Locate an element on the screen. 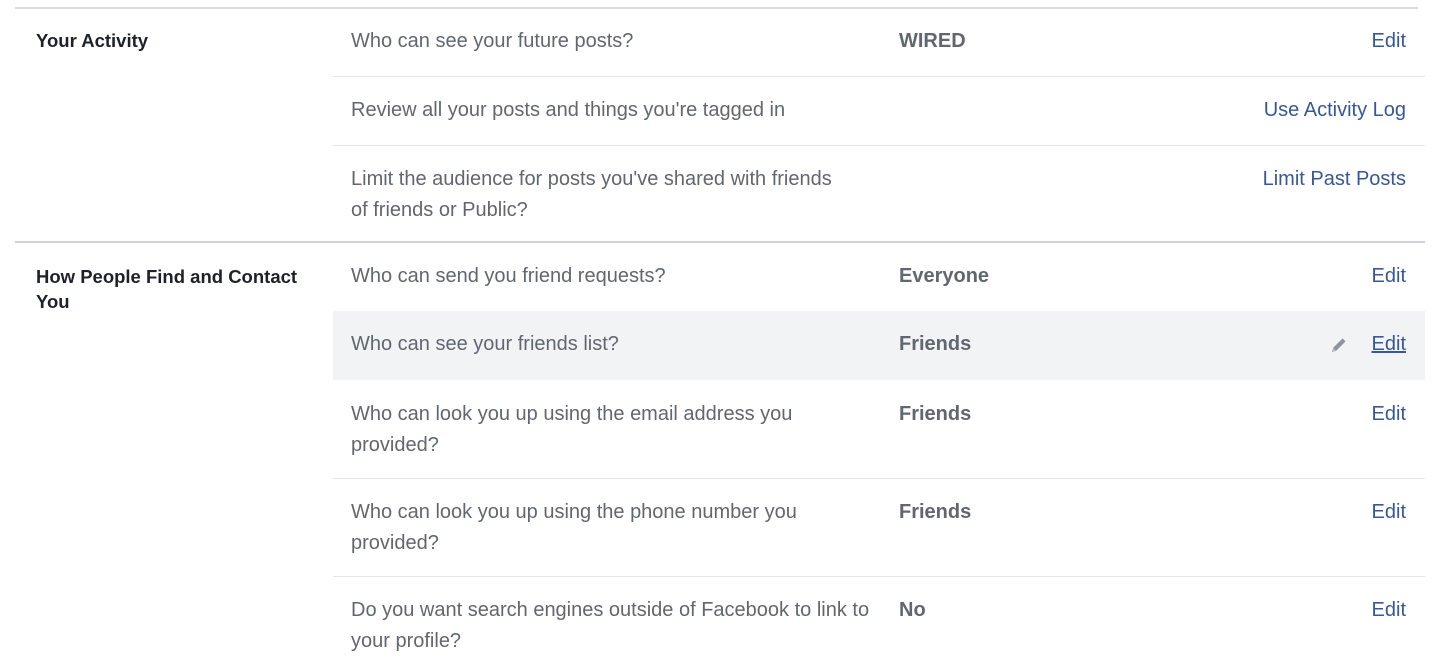  setting-value: WIRED is located at coordinates (932, 41).